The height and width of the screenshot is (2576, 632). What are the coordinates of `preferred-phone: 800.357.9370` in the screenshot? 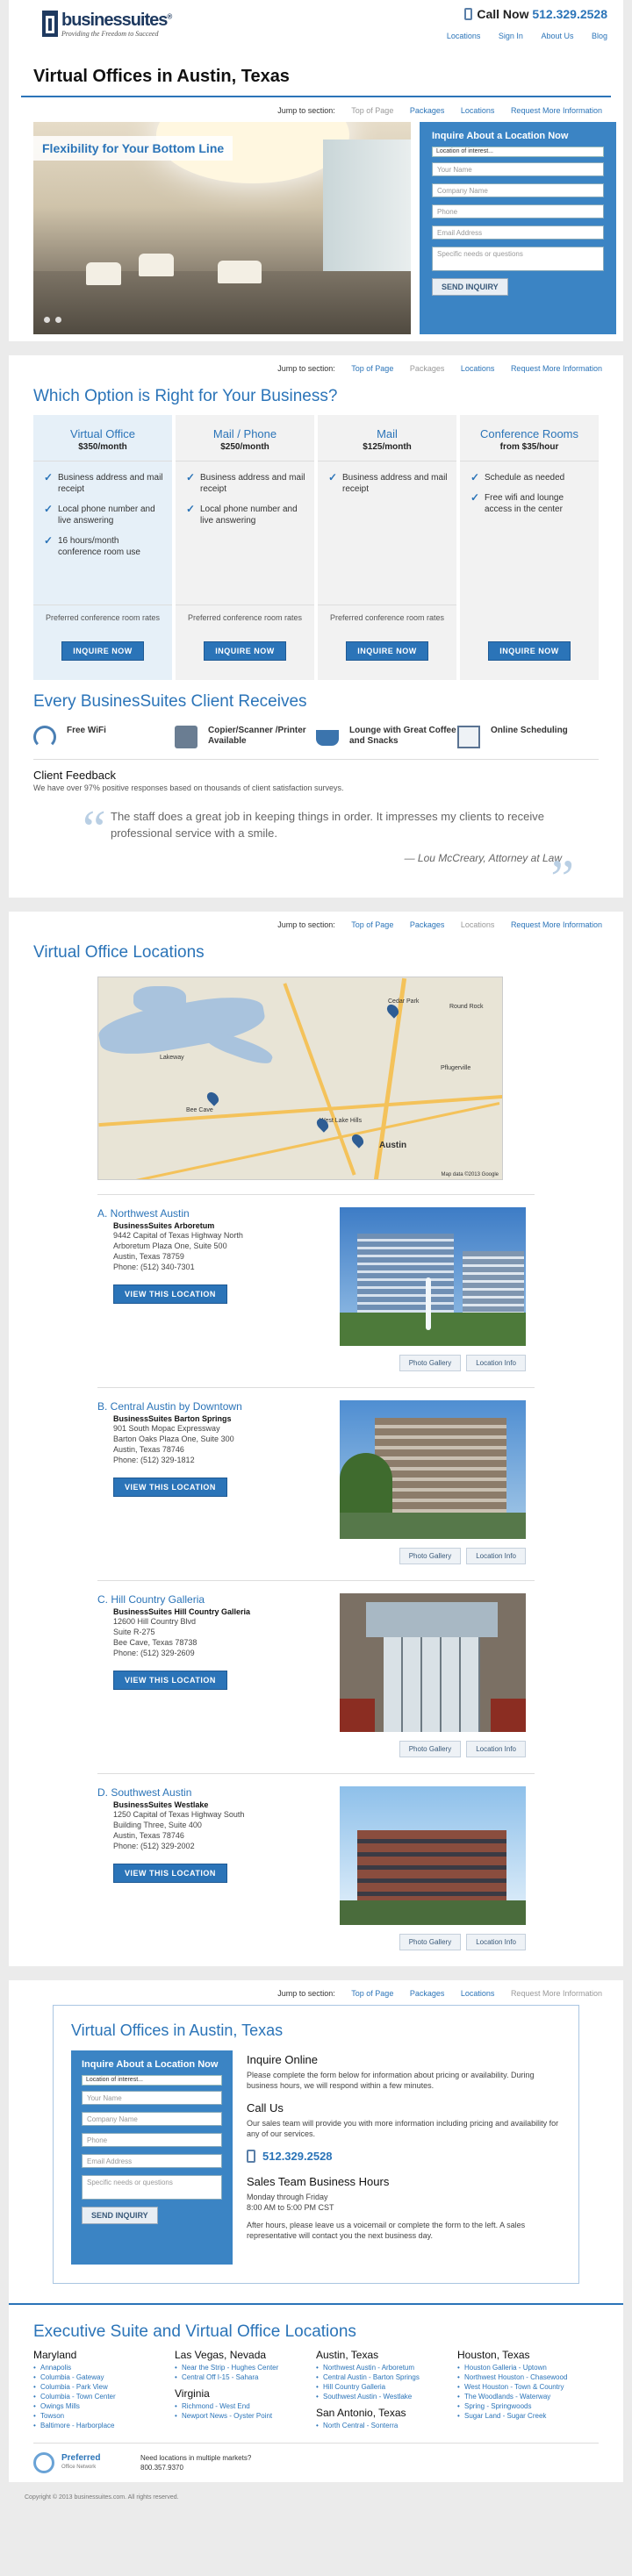 It's located at (162, 2468).